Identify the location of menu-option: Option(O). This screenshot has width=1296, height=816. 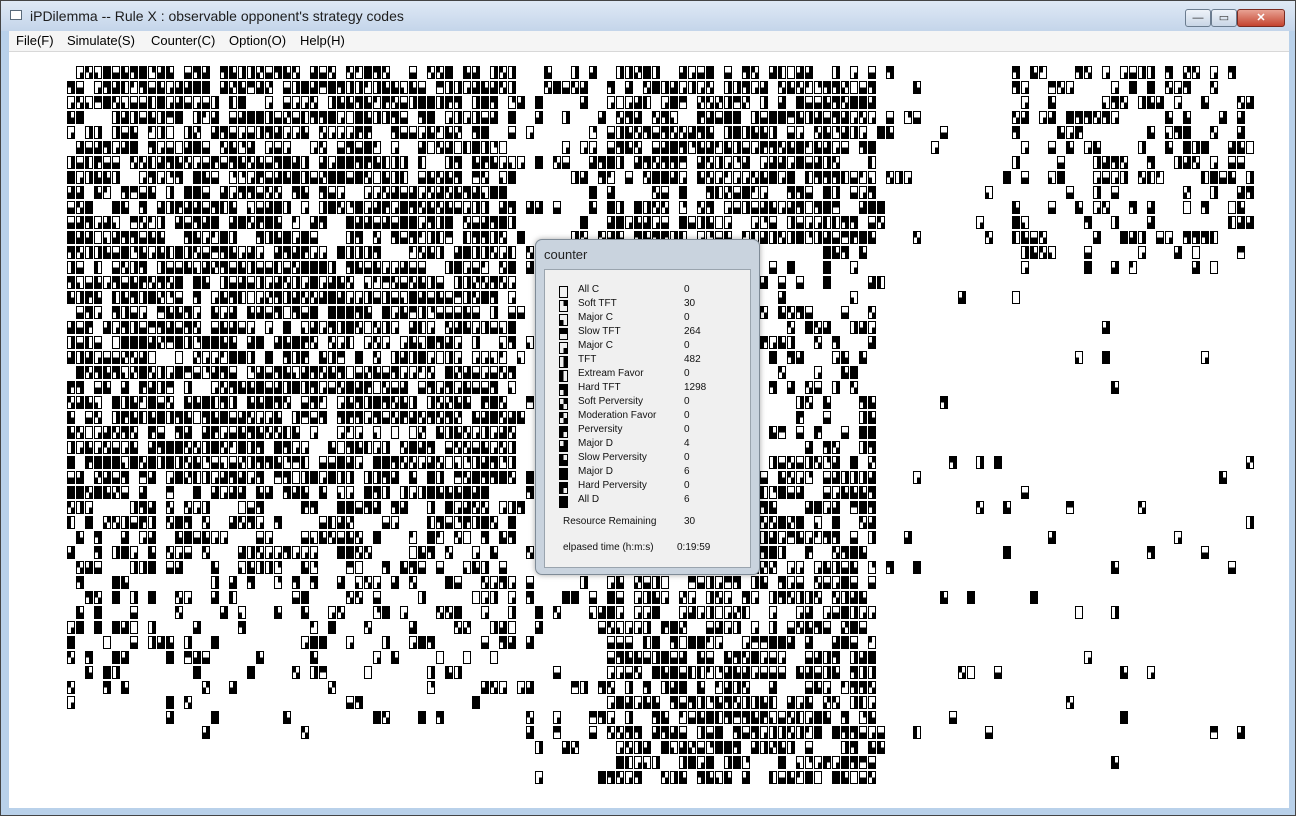
(257, 40).